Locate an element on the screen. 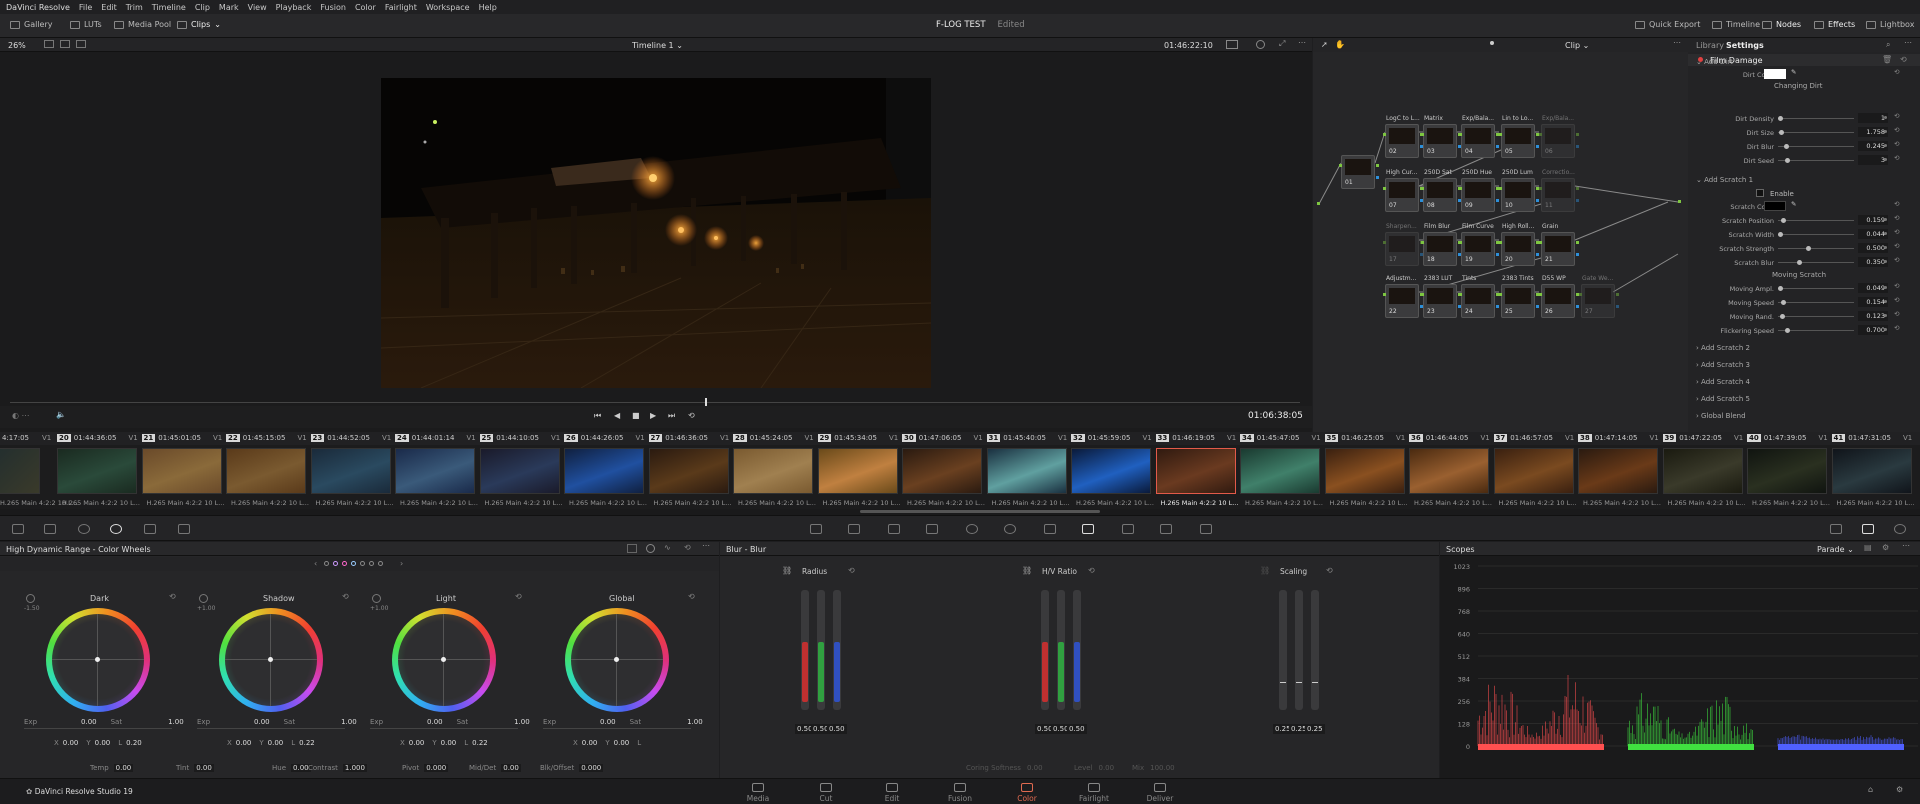  split-icon is located at coordinates (65, 44).